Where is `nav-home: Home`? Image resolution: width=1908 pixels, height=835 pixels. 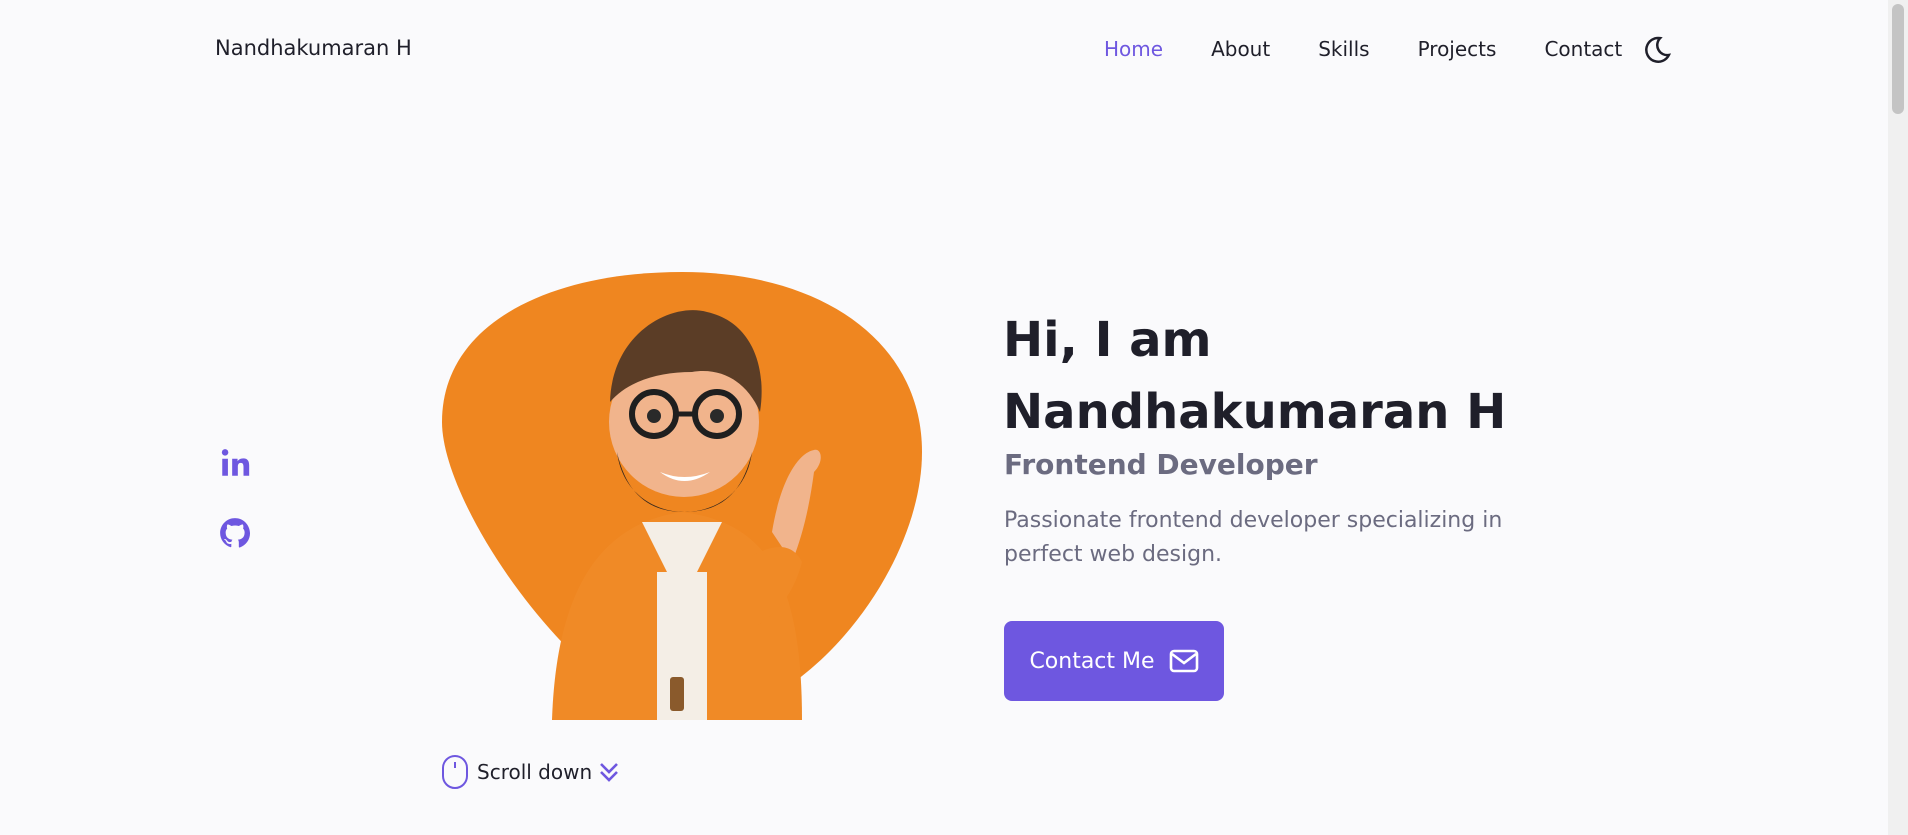
nav-home: Home is located at coordinates (1133, 49).